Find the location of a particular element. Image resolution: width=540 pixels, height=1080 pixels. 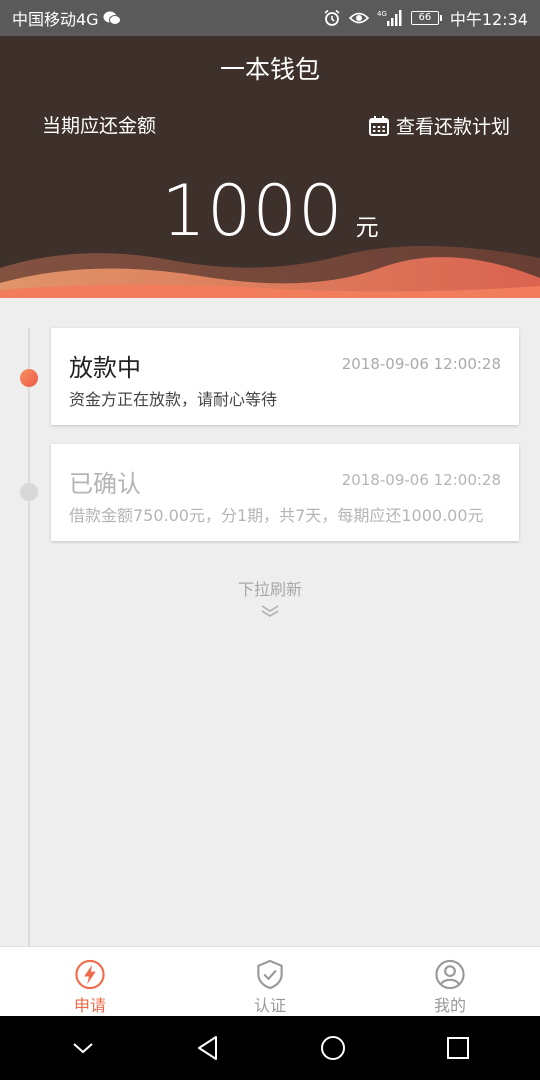

carrier-label: 中国移动4G is located at coordinates (55, 19).